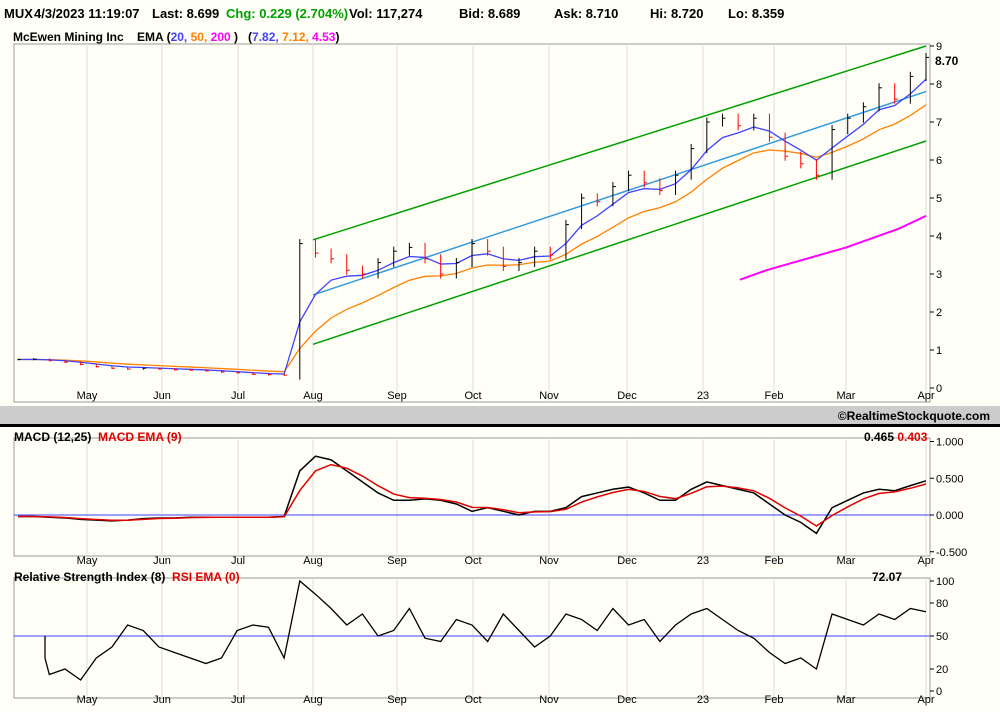 The image size is (1000, 712). I want to click on y-tick-label: 3, so click(939, 275).